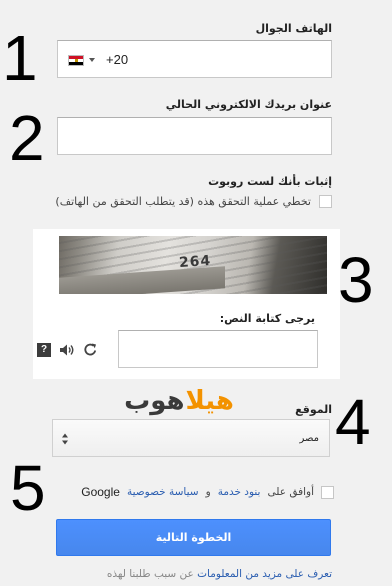 This screenshot has width=392, height=586. What do you see at coordinates (20, 58) in the screenshot?
I see `step-number-1: 1` at bounding box center [20, 58].